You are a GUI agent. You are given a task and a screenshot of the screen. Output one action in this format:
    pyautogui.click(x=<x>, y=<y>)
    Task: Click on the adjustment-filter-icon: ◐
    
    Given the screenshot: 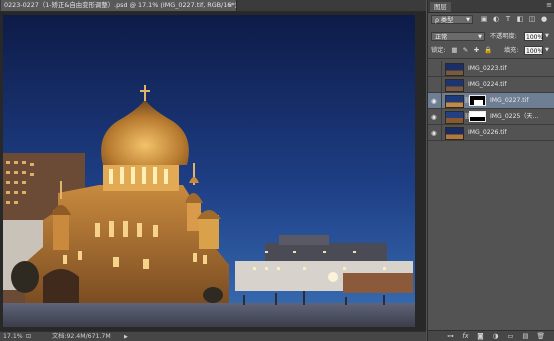 What is the action you would take?
    pyautogui.click(x=496, y=19)
    